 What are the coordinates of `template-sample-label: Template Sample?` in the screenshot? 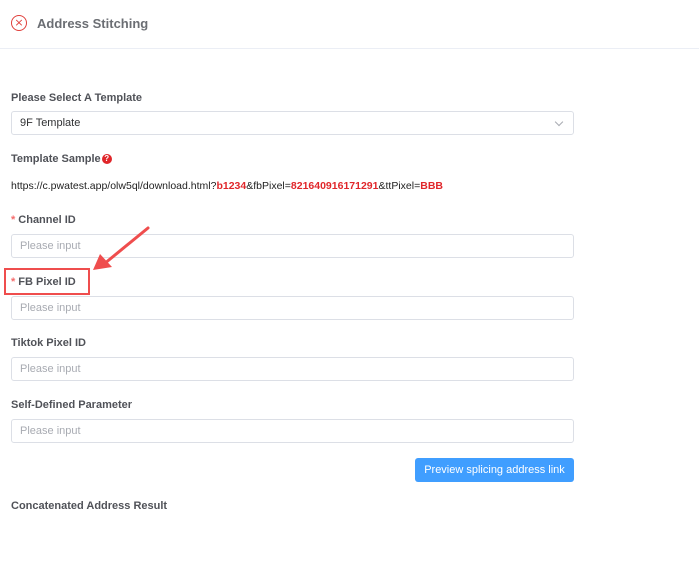 It's located at (61, 159).